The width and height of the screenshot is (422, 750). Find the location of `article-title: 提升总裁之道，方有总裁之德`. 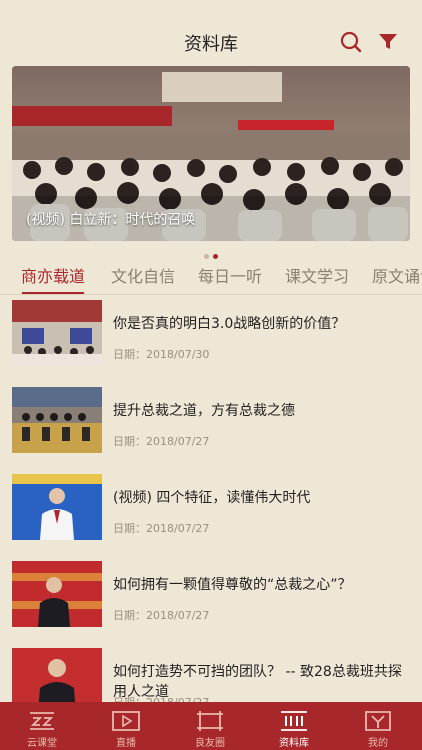

article-title: 提升总裁之道，方有总裁之德 is located at coordinates (204, 411).